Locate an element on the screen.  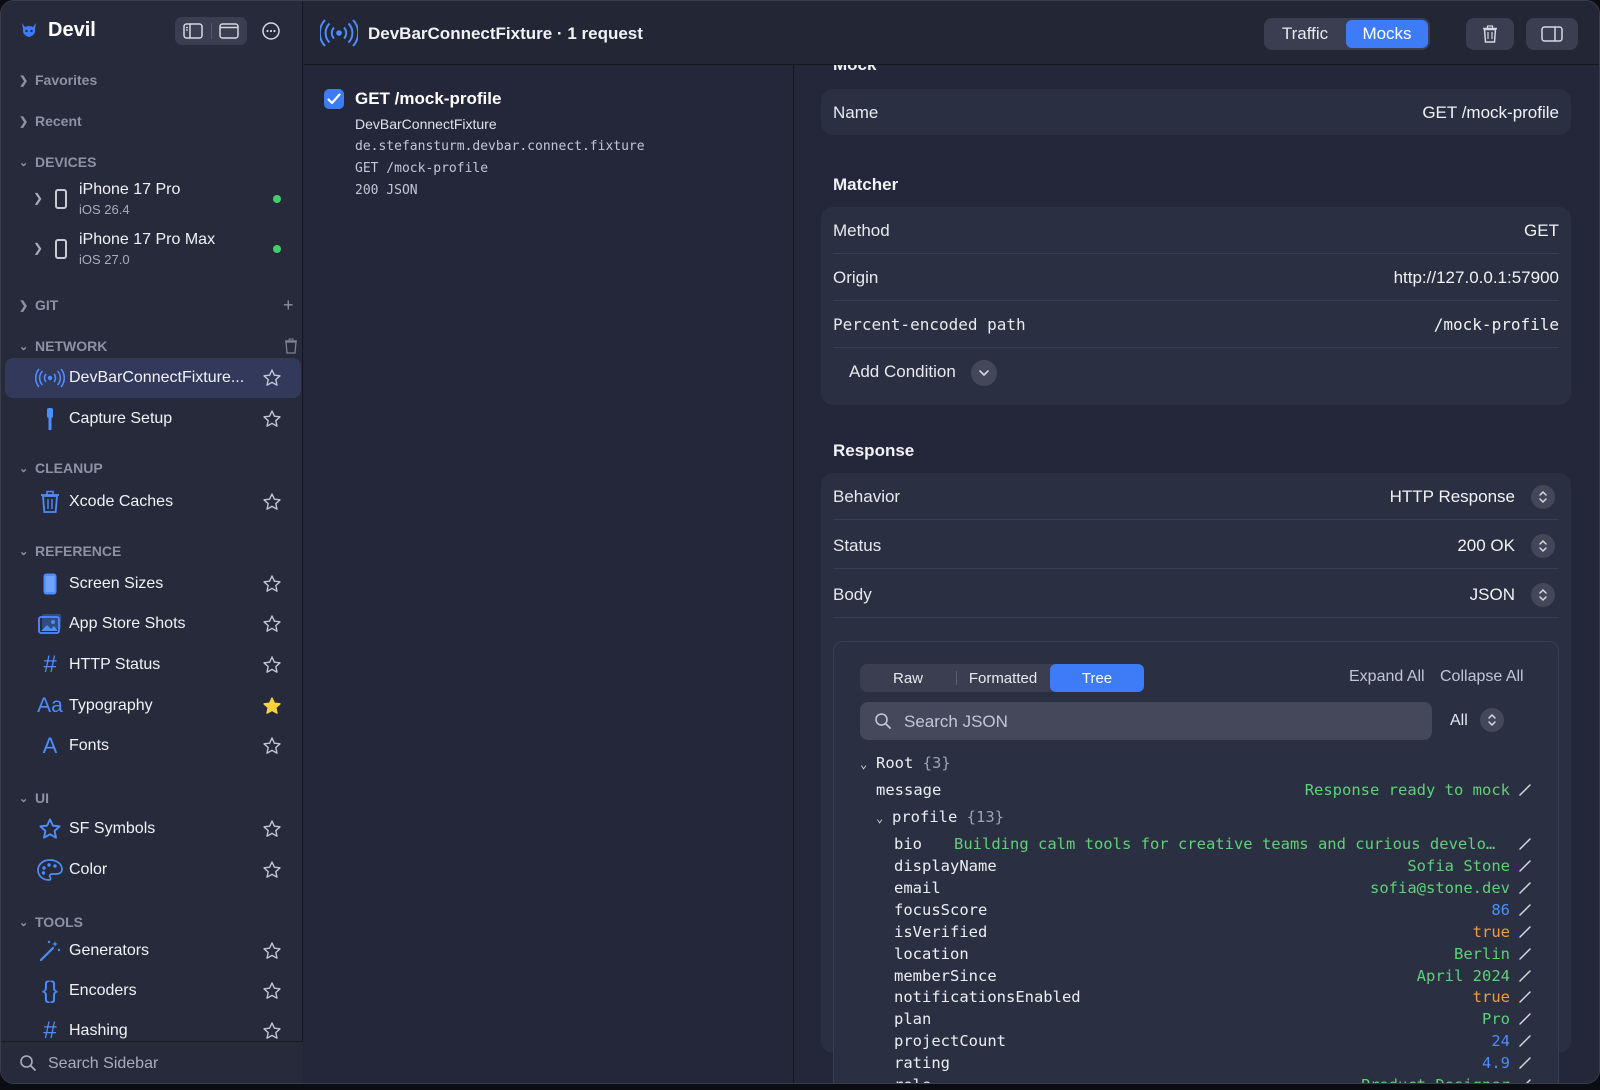
response-row-behavior: Behavior HTTP Response is located at coordinates (1196, 496).